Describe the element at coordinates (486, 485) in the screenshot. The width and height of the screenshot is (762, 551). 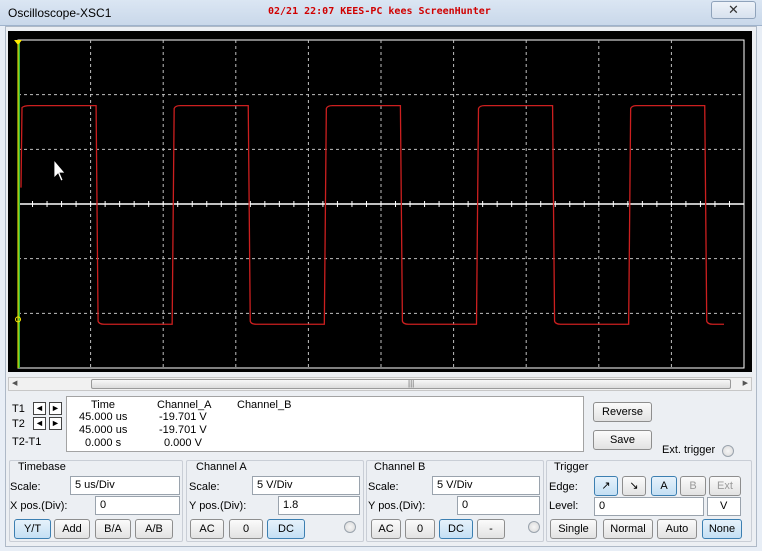
I see `channel-b-scale-field: 5 V/Div` at that location.